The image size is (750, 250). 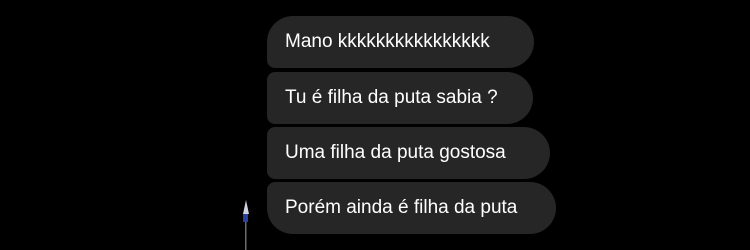 I want to click on avatar-fragment-icon, so click(x=246, y=225).